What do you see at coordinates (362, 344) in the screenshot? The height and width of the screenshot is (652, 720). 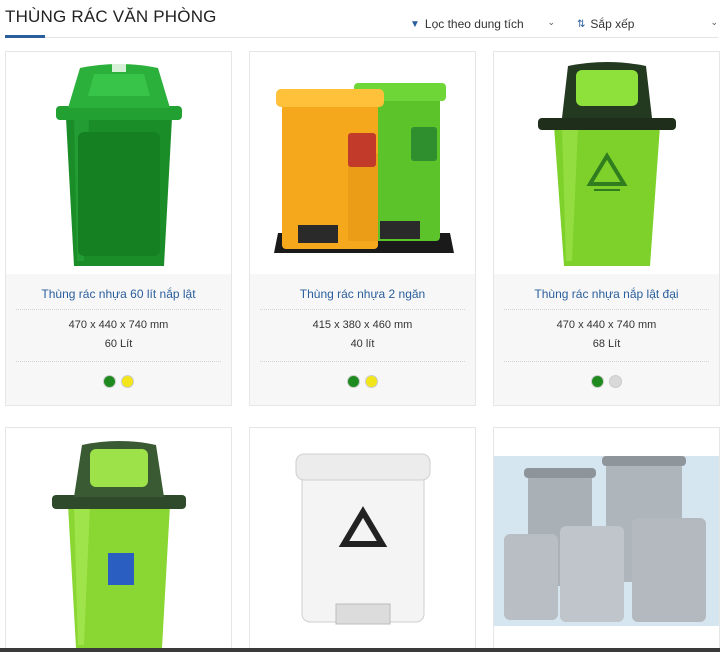 I see `product-capacity: 40 lít` at bounding box center [362, 344].